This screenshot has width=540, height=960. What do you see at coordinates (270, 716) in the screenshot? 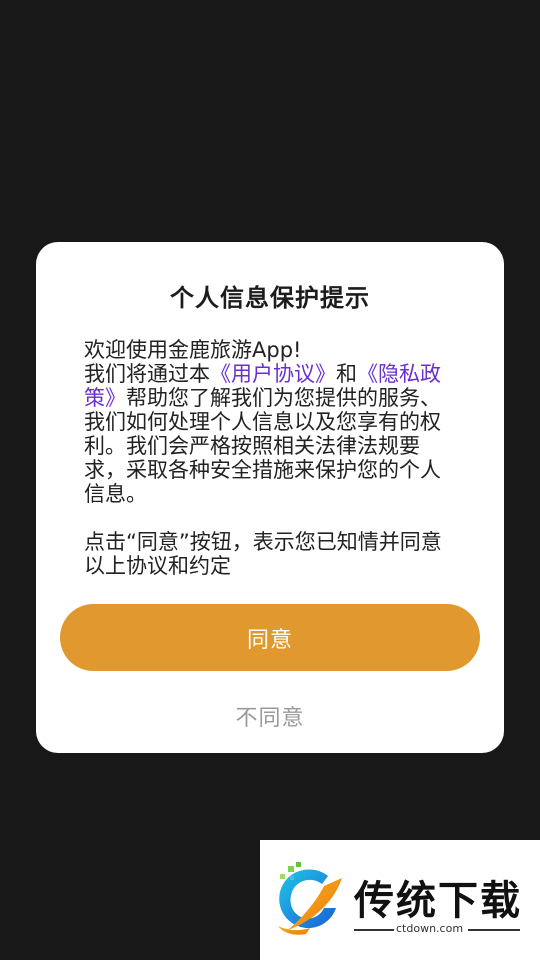
I see `disagree-button: 不同意` at bounding box center [270, 716].